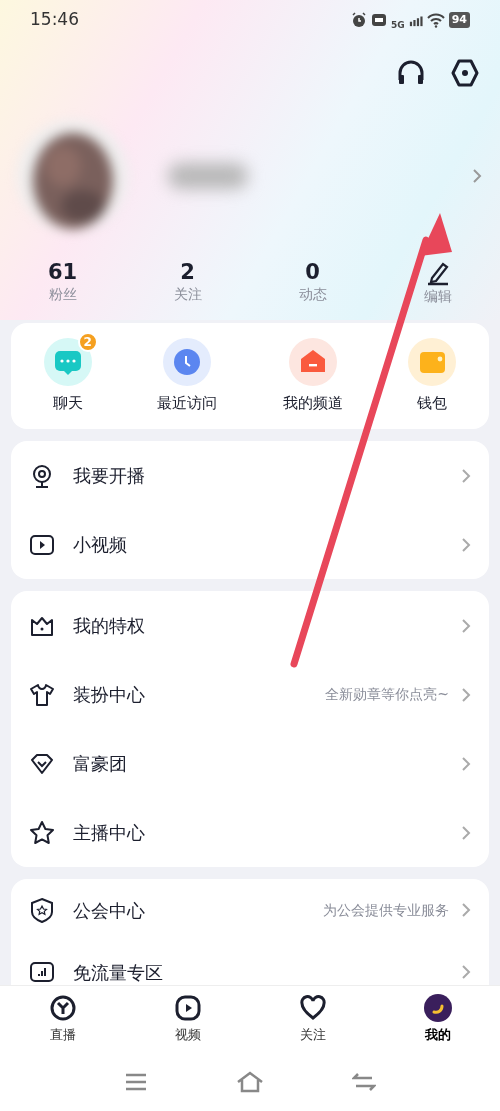 This screenshot has height=1111, width=500. What do you see at coordinates (398, 25) in the screenshot?
I see `network-type: 5G` at bounding box center [398, 25].